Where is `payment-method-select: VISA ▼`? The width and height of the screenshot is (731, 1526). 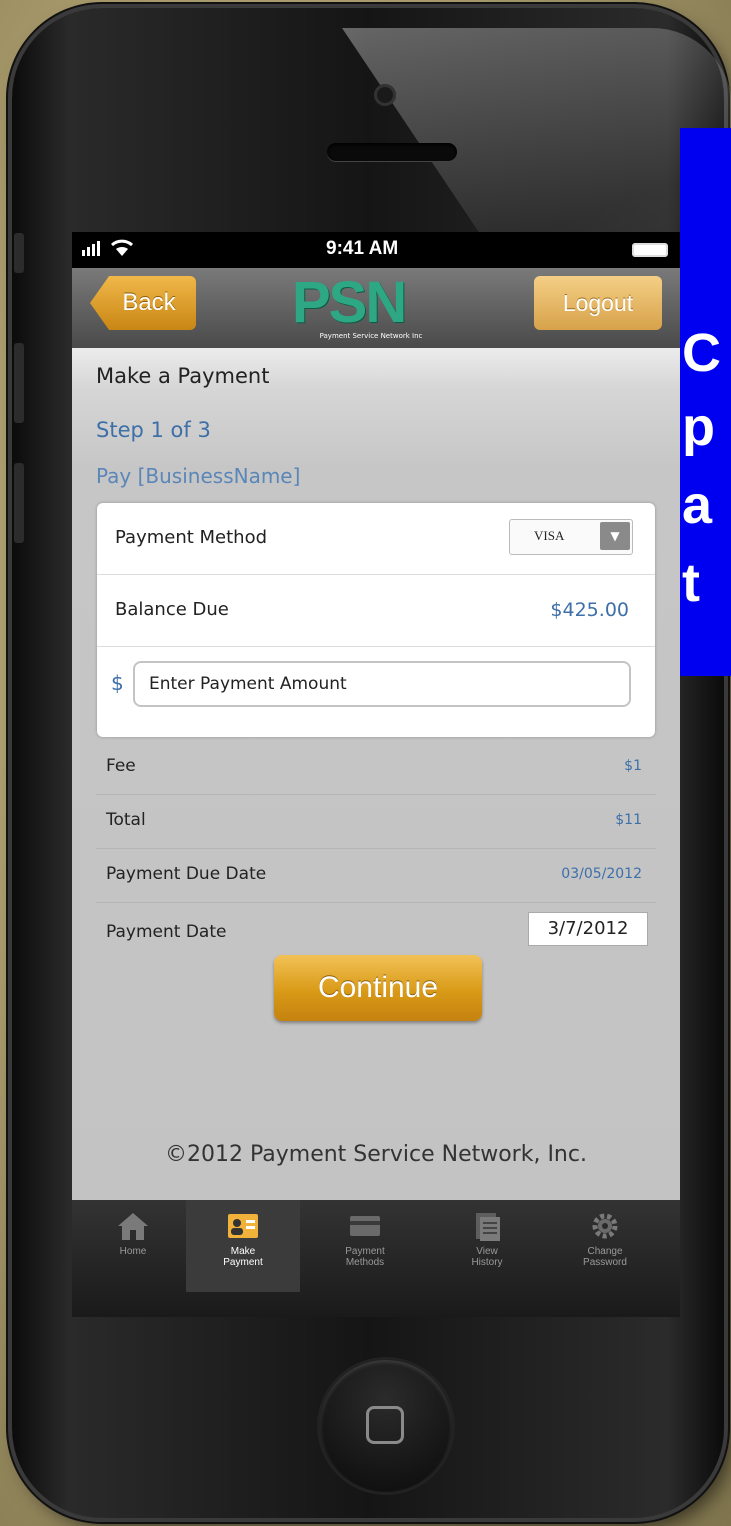
payment-method-select: VISA ▼ is located at coordinates (571, 537).